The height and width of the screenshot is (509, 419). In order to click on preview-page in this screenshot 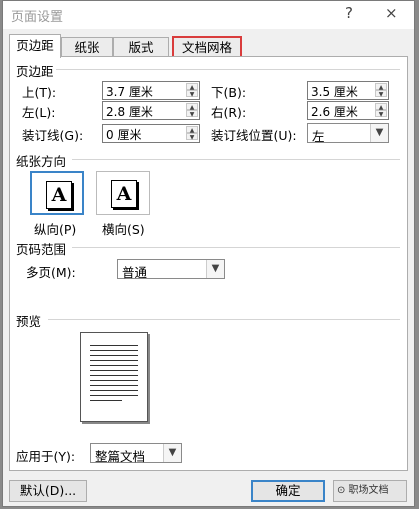, I will do `click(114, 377)`.